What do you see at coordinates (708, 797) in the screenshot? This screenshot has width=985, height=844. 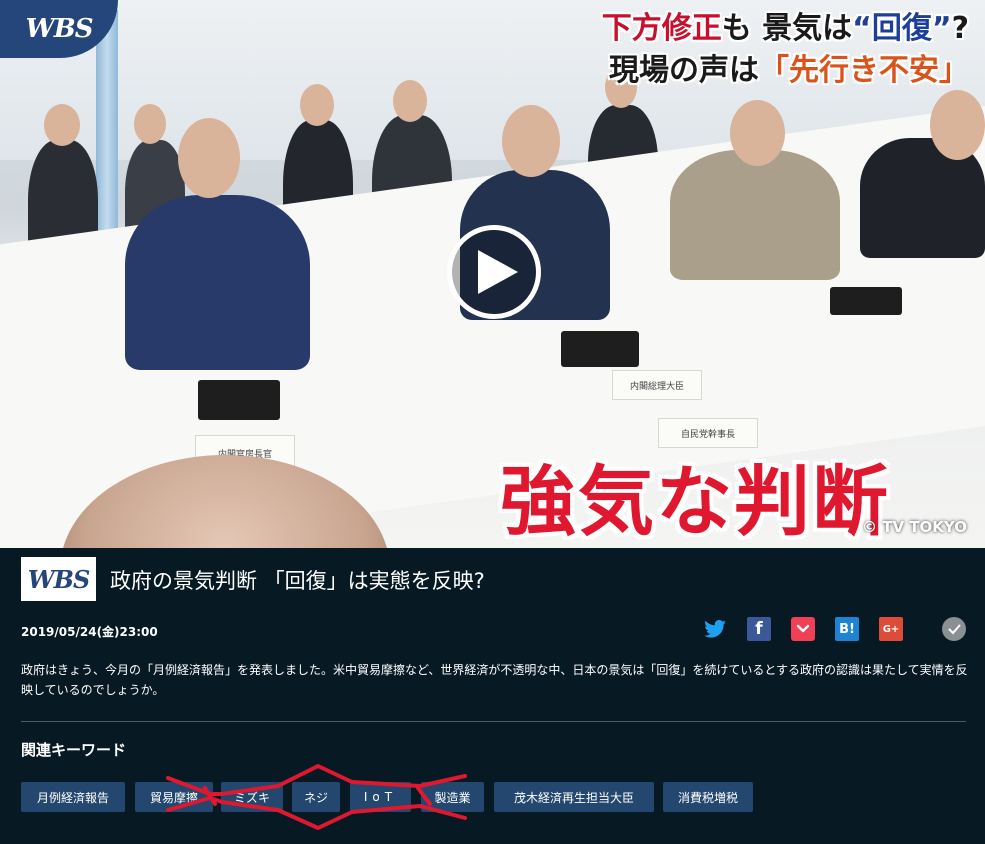 I see `keyword-tag: 消費税増税` at bounding box center [708, 797].